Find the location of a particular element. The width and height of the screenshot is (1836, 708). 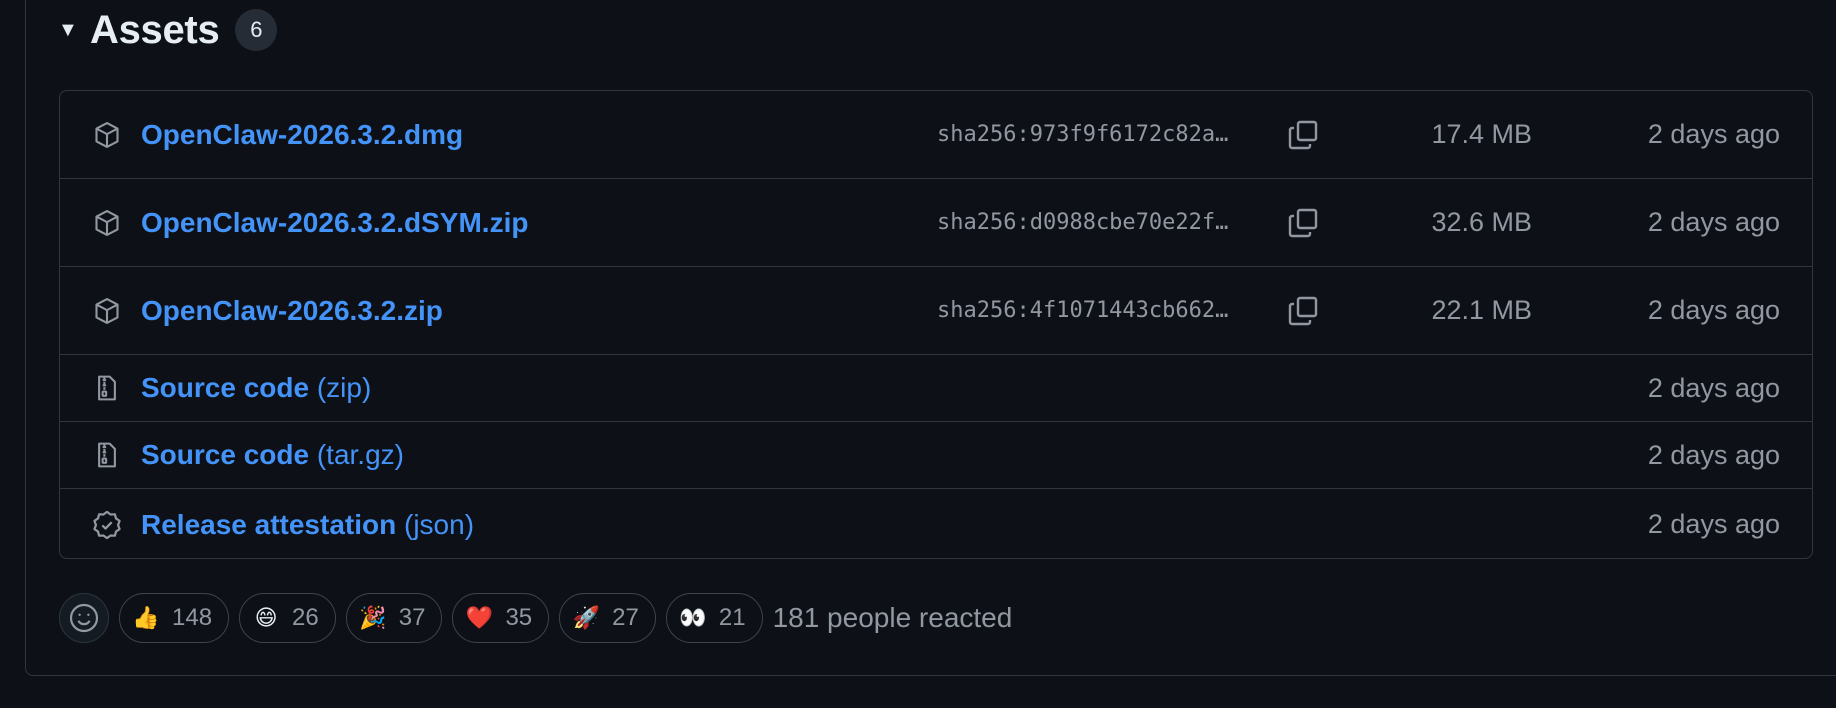

reaction-thumbs-up: 👍 148 is located at coordinates (174, 618).